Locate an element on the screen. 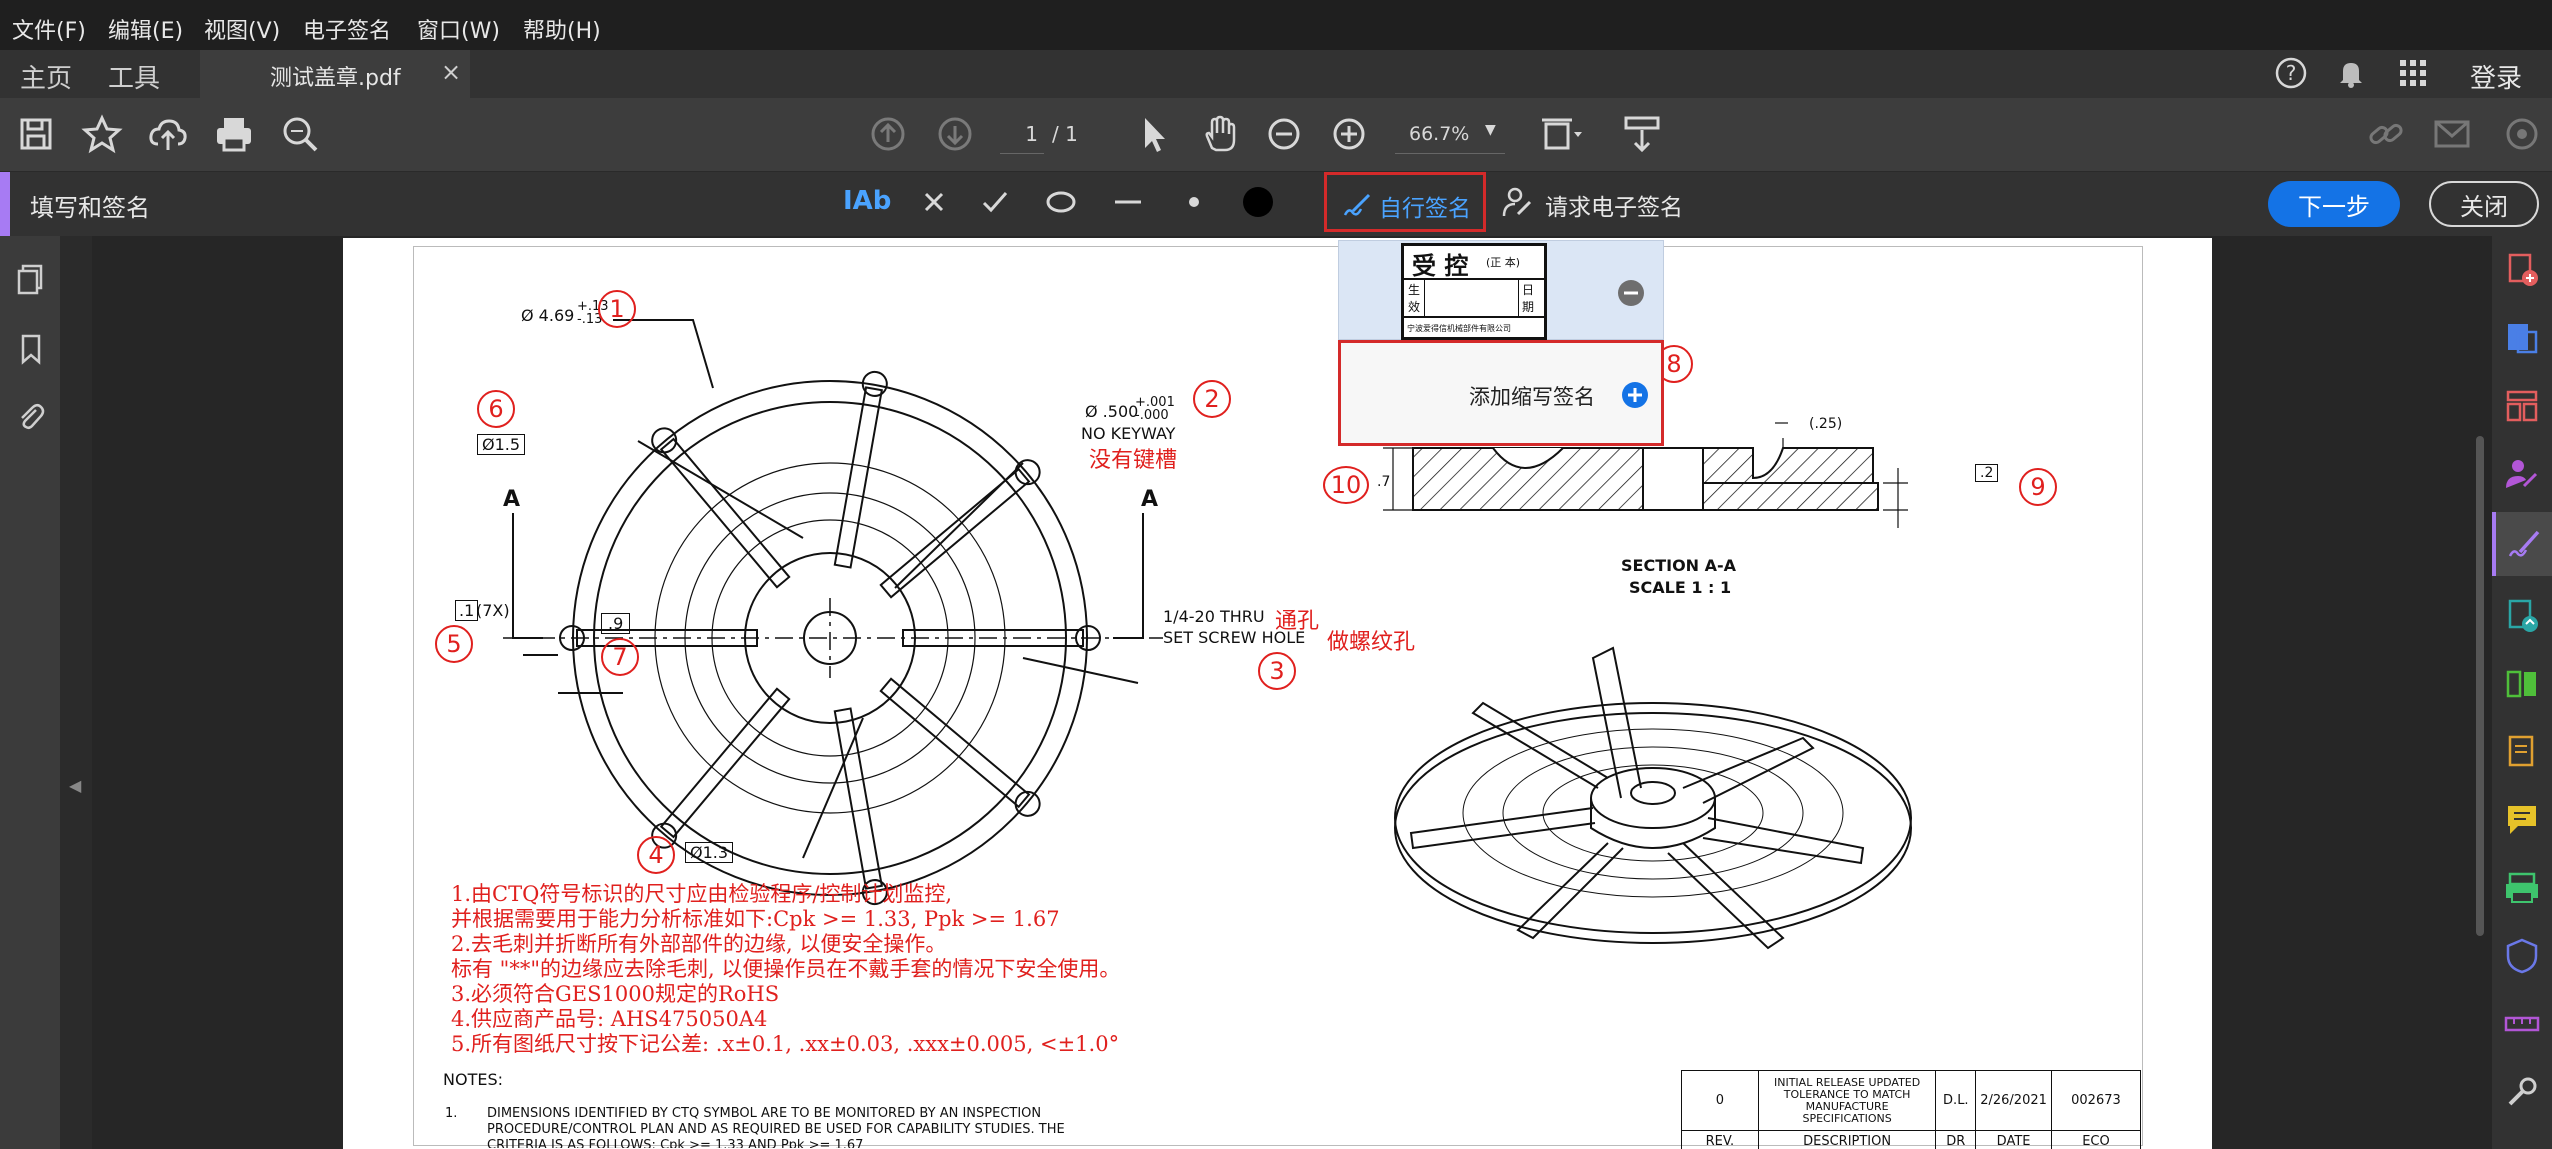  checkmark-icon is located at coordinates (995, 202).